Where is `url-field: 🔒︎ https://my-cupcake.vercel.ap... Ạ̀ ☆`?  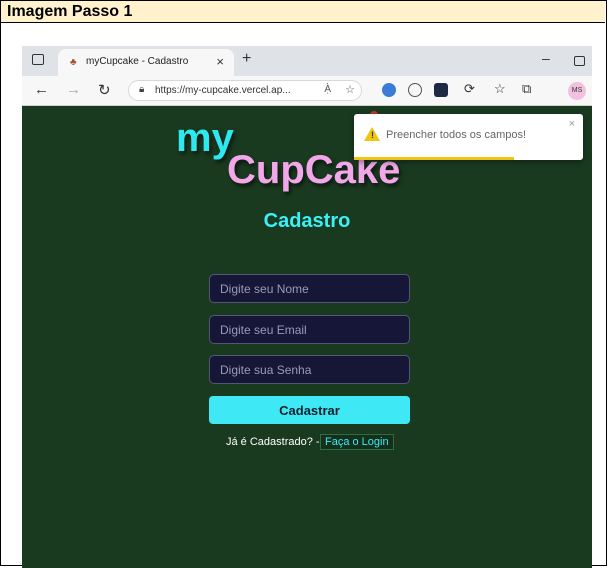
url-field: 🔒︎ https://my-cupcake.vercel.ap... Ạ̀ ☆ is located at coordinates (245, 90).